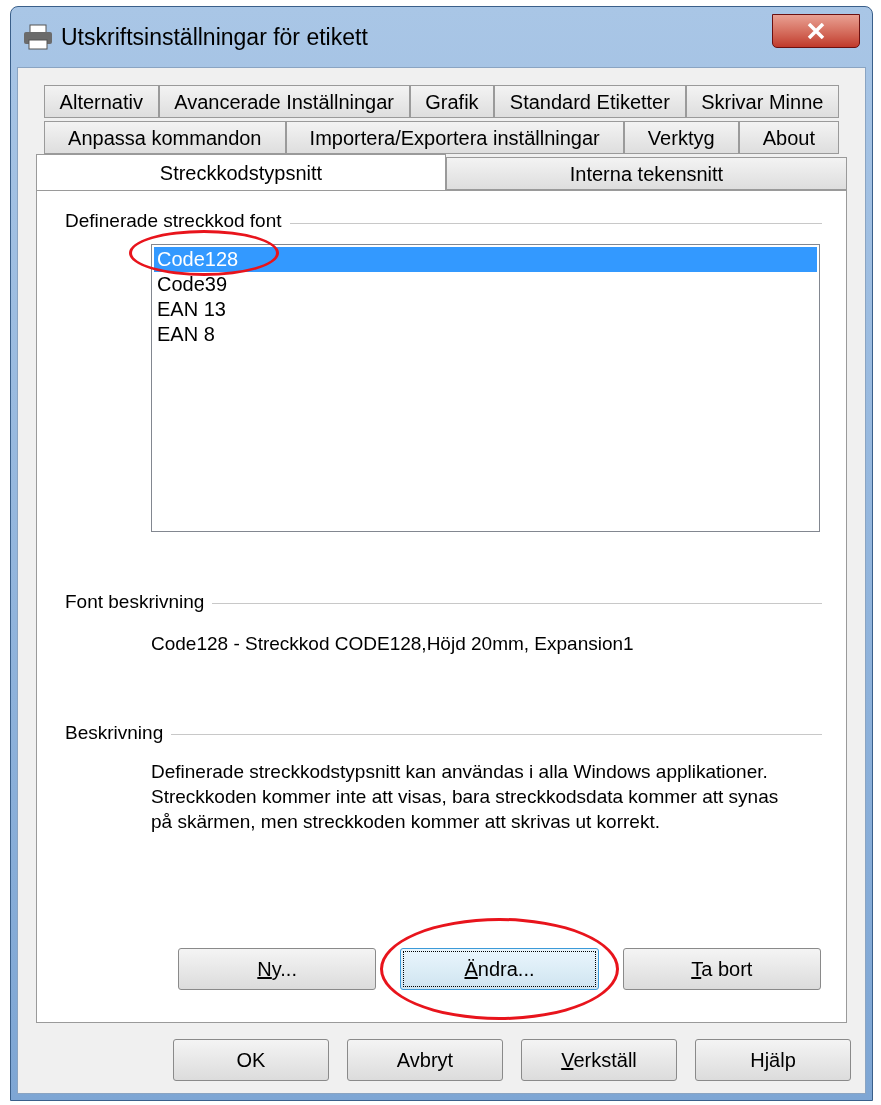 The image size is (881, 1105). What do you see at coordinates (454, 137) in the screenshot?
I see `tab: Importera/Exportera inställningar` at bounding box center [454, 137].